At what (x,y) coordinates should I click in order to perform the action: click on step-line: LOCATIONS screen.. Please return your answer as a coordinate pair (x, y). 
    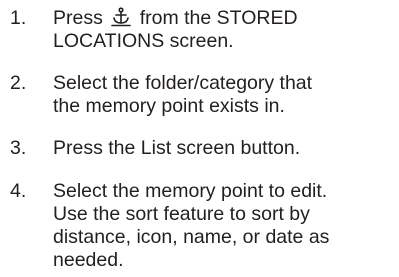
    Looking at the image, I should click on (143, 41).